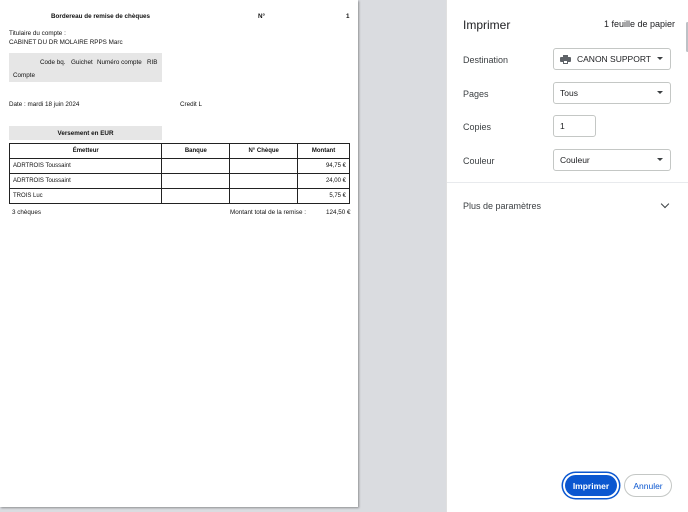 The height and width of the screenshot is (512, 688). Describe the element at coordinates (477, 127) in the screenshot. I see `copies-label: Copies` at that location.